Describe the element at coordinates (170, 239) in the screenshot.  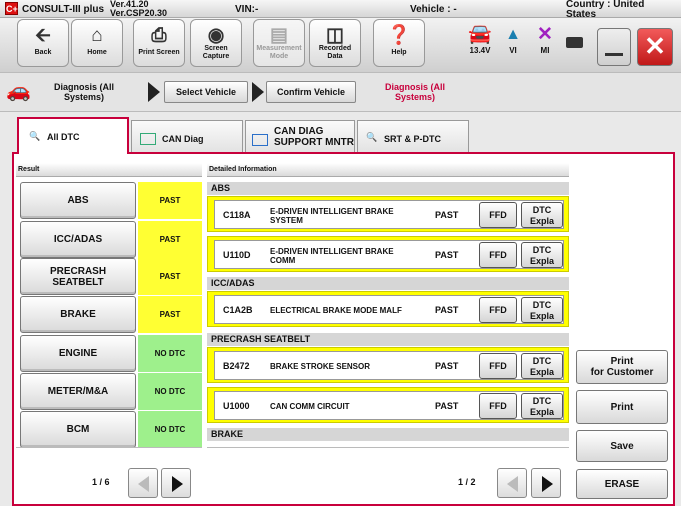
I see `system-status-icc-adas: PAST` at that location.